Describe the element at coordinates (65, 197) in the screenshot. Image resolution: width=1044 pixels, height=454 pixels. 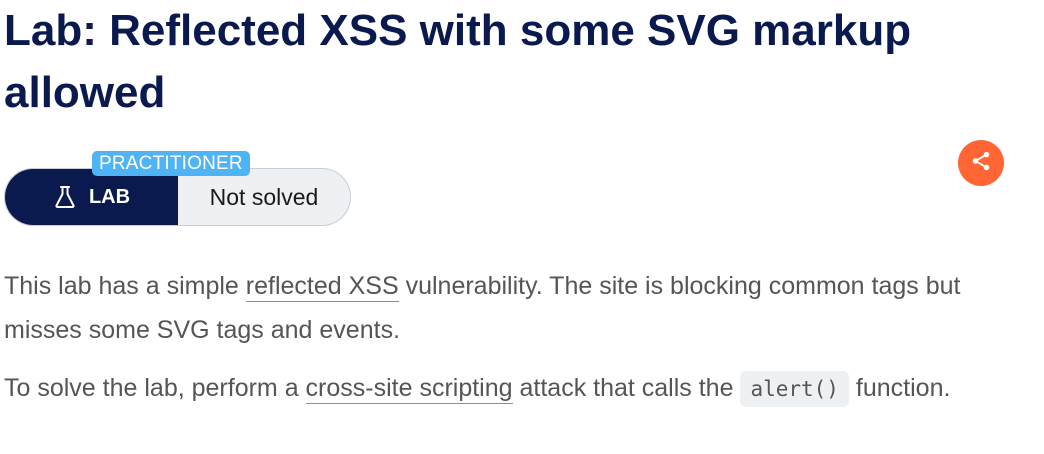
I see `flask-icon` at that location.